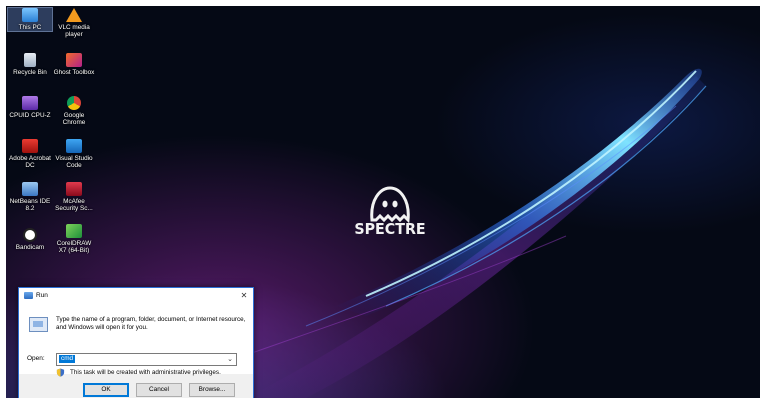 The width and height of the screenshot is (766, 404). What do you see at coordinates (74, 239) in the screenshot?
I see `desktop-icon-coreldraw: CorelDRAW X7 (64-Bit)` at bounding box center [74, 239].